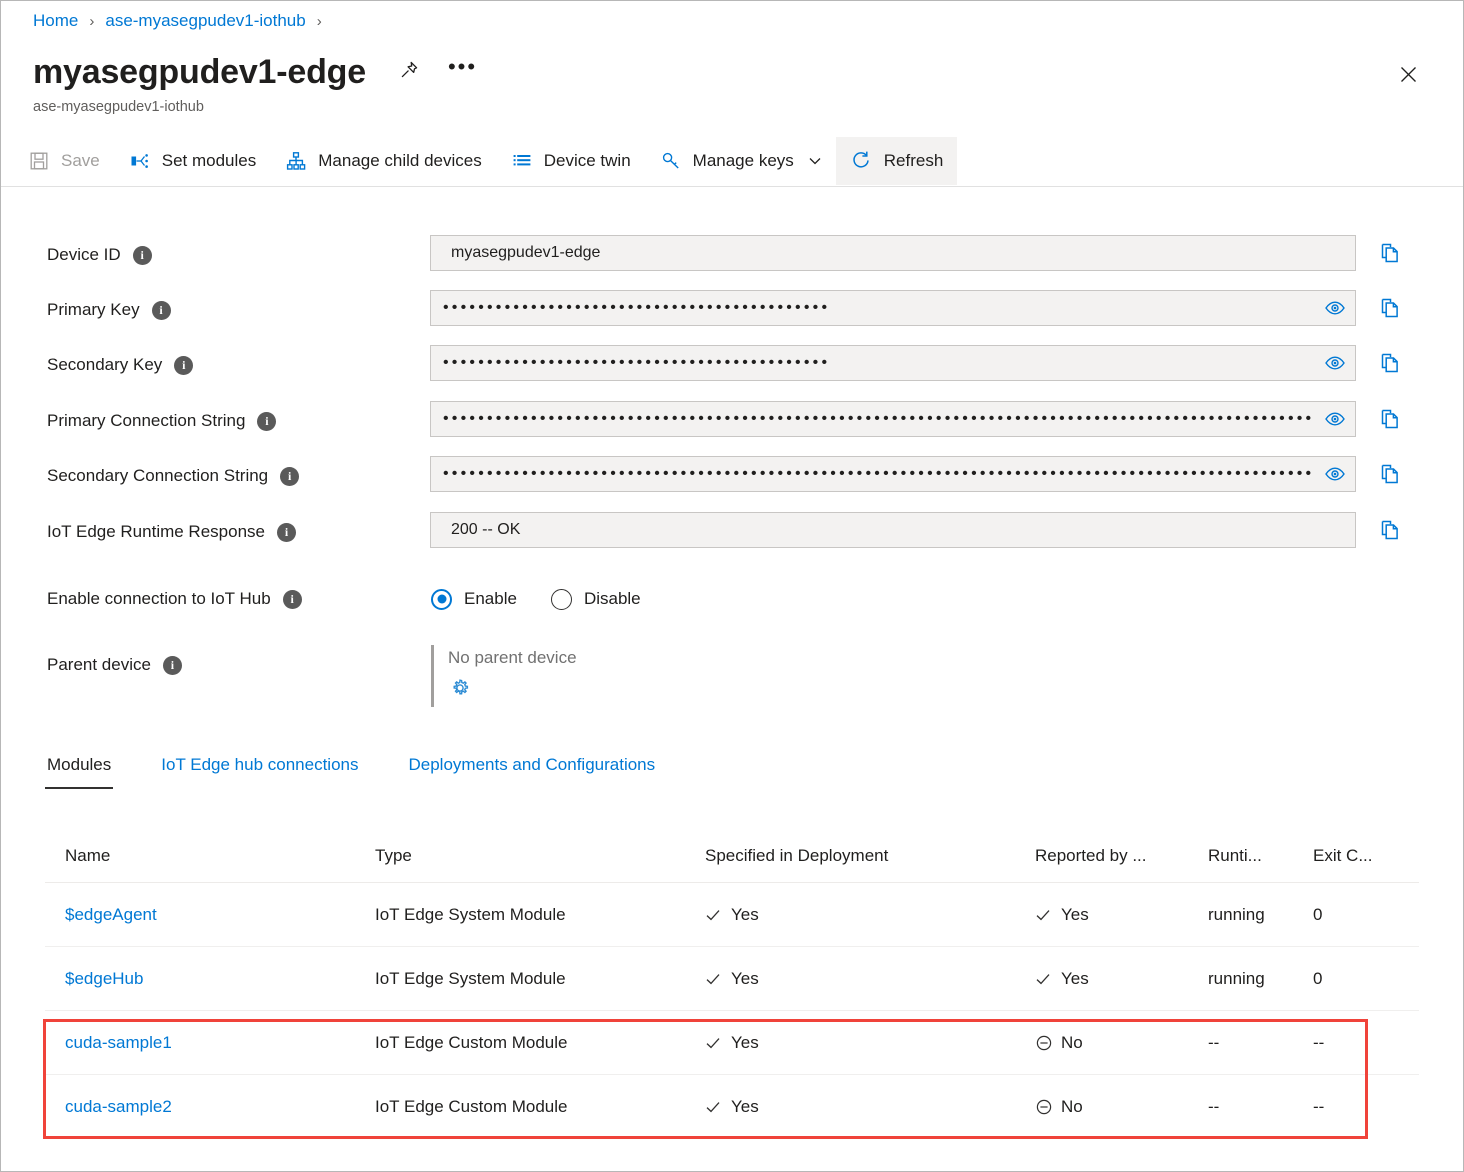  What do you see at coordinates (862, 160) in the screenshot?
I see `refresh-icon` at bounding box center [862, 160].